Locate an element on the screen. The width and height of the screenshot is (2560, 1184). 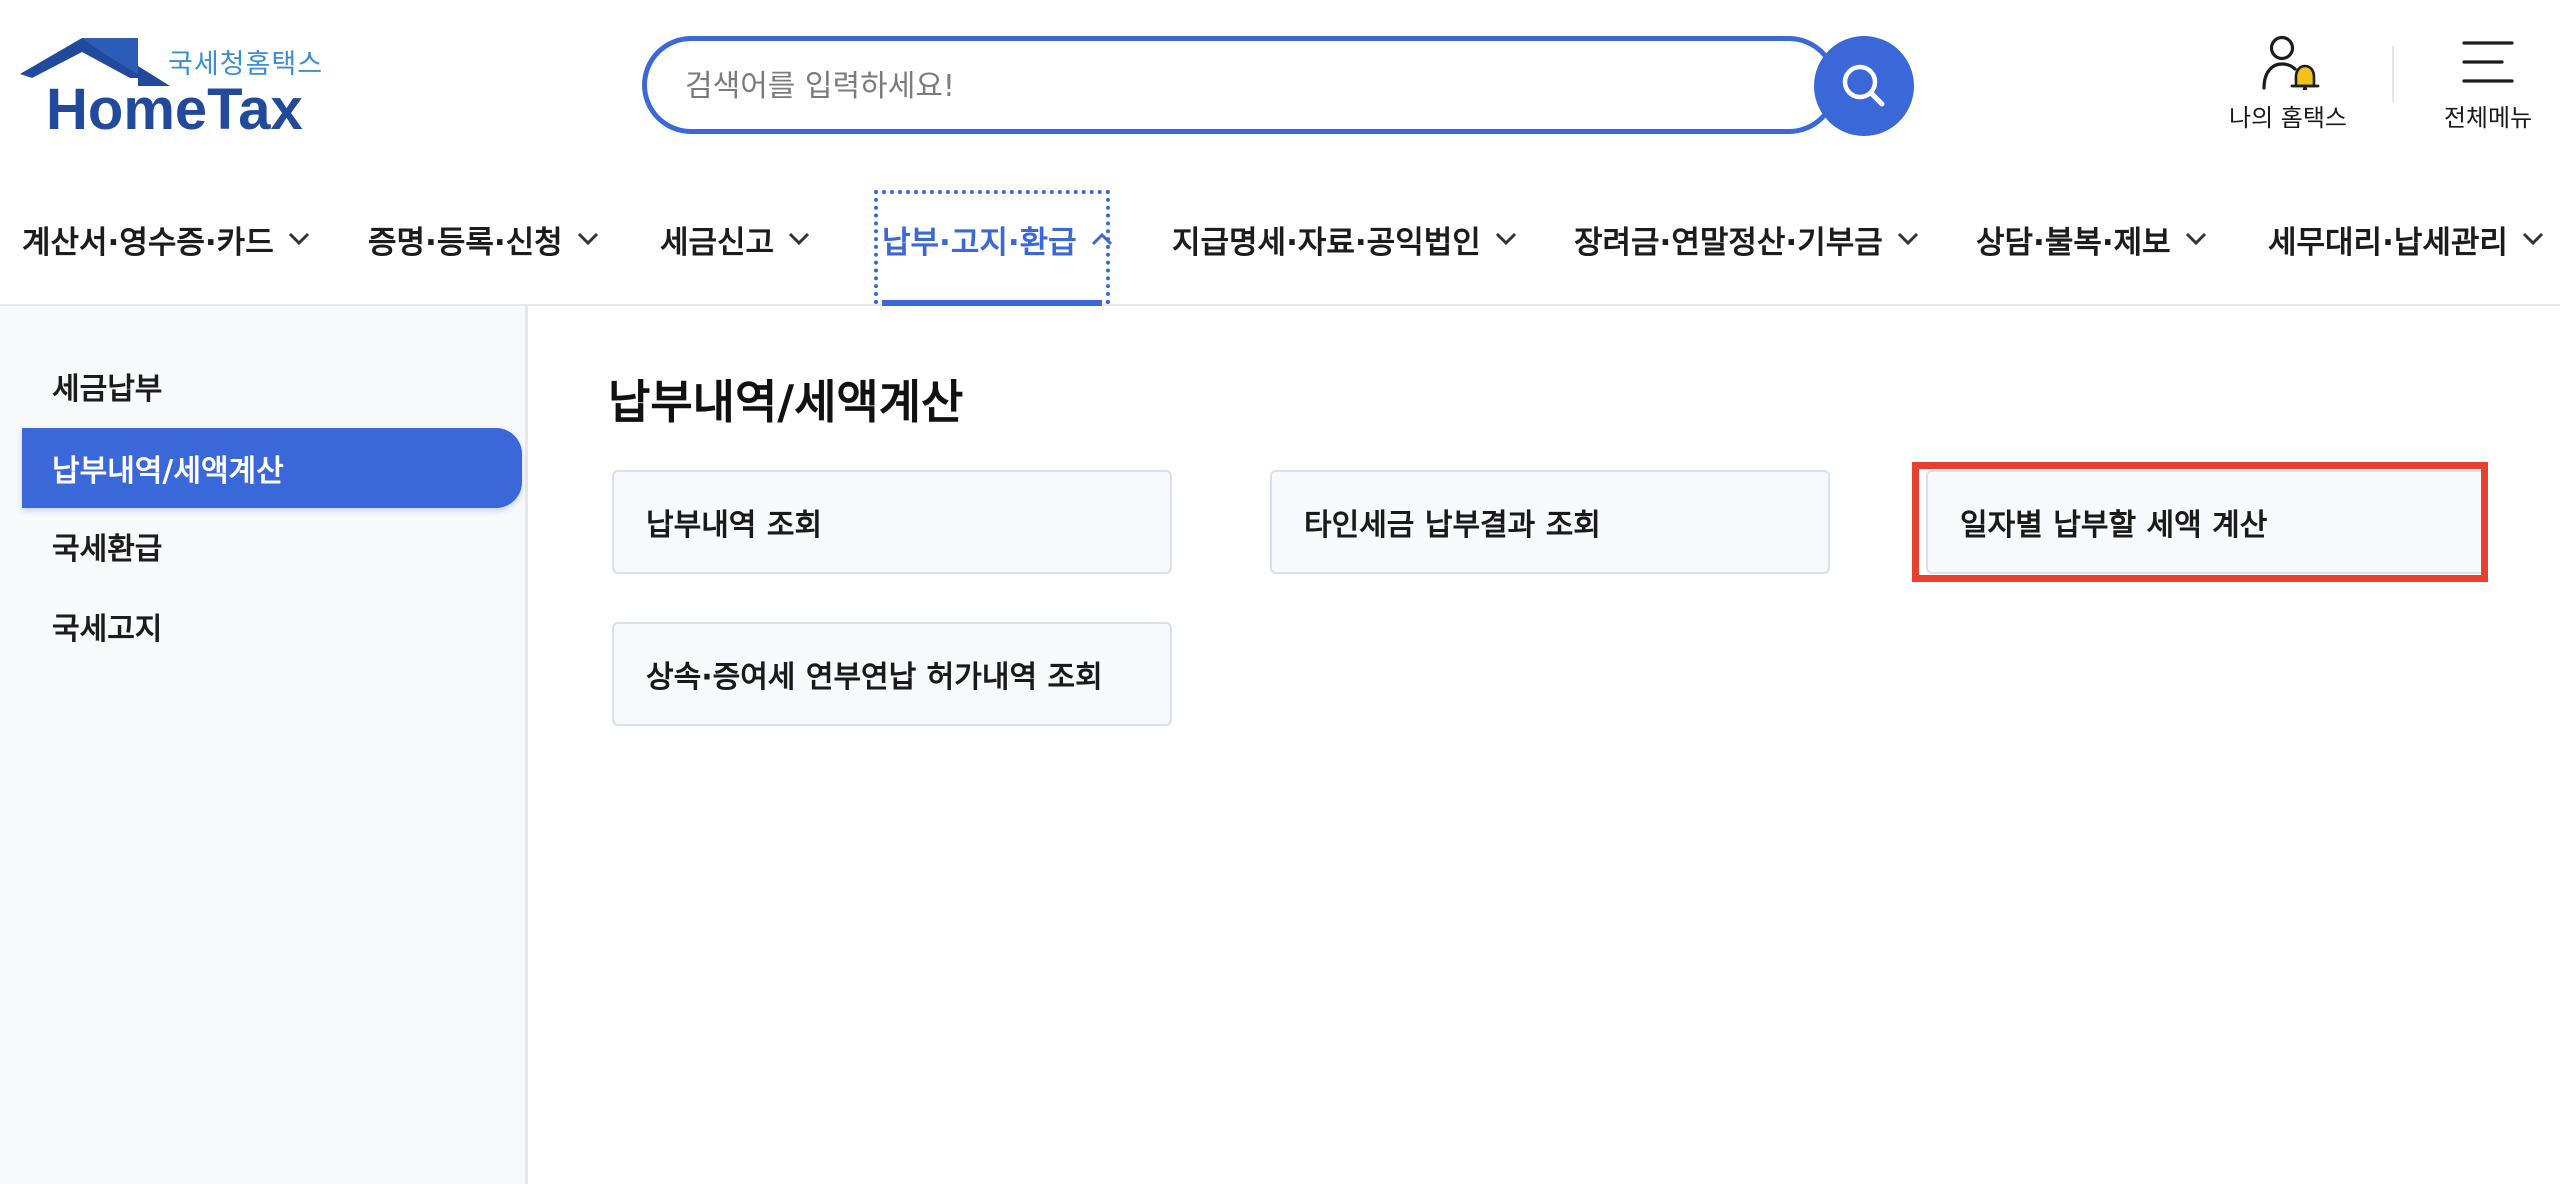
chevron-up-icon is located at coordinates (1102, 239).